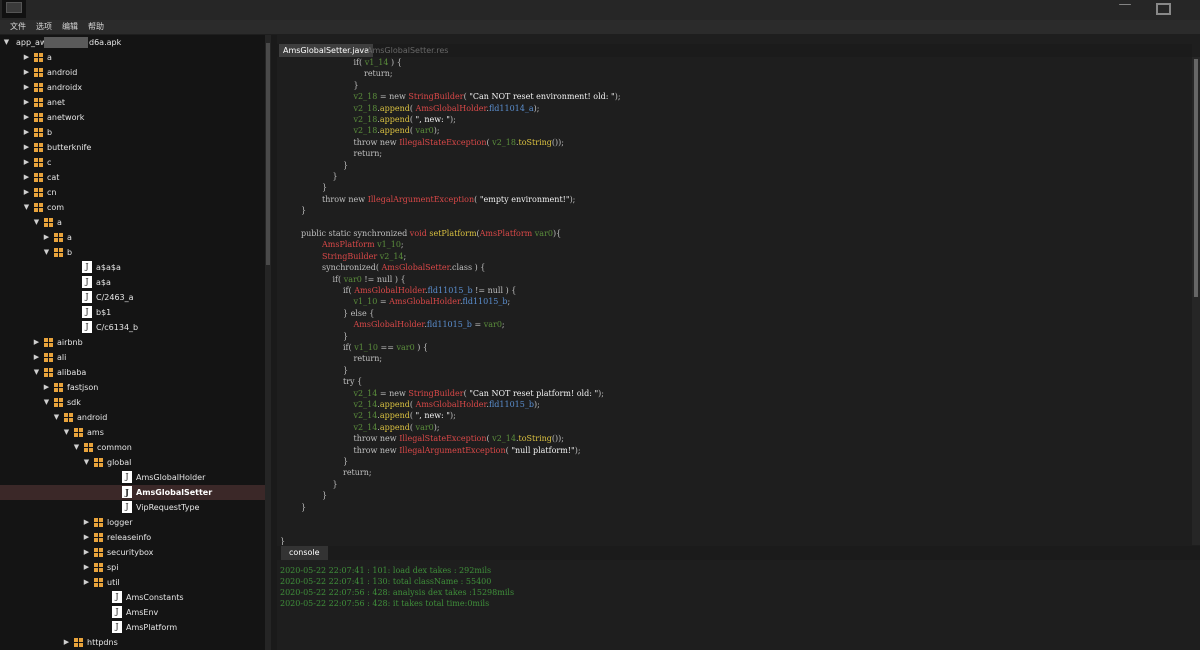 The width and height of the screenshot is (1200, 650). Describe the element at coordinates (403, 268) in the screenshot. I see `code-line: synchronized( AmsGlobalSetter.class ) {` at that location.